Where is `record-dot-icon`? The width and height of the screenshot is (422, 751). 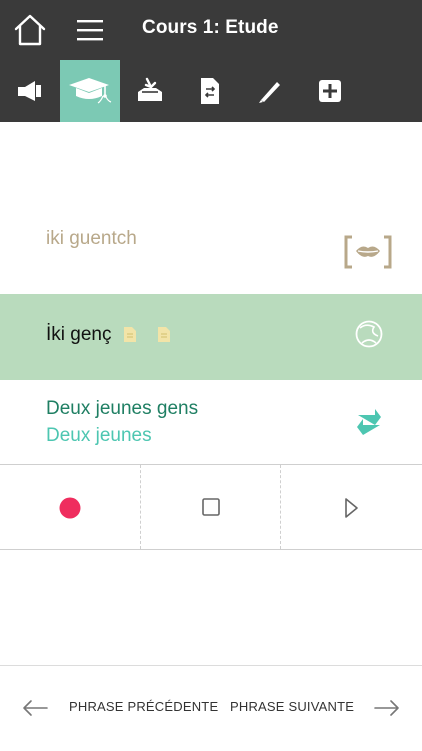
record-dot-icon is located at coordinates (70, 508).